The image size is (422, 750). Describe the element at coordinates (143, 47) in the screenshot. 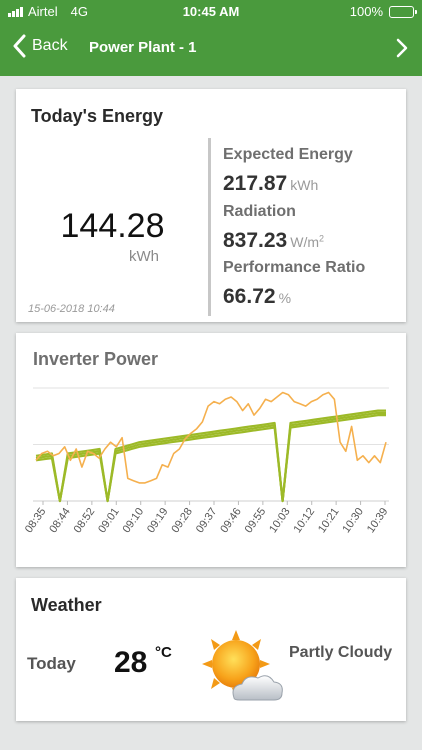

I see `page-title: Power Plant - 1` at that location.